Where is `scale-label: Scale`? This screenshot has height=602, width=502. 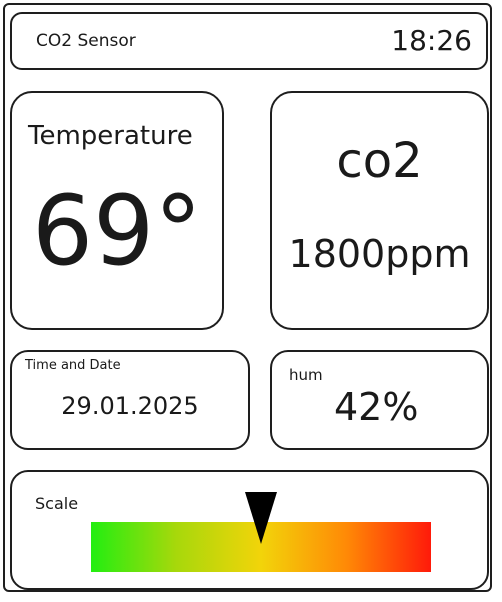
scale-label: Scale is located at coordinates (57, 503).